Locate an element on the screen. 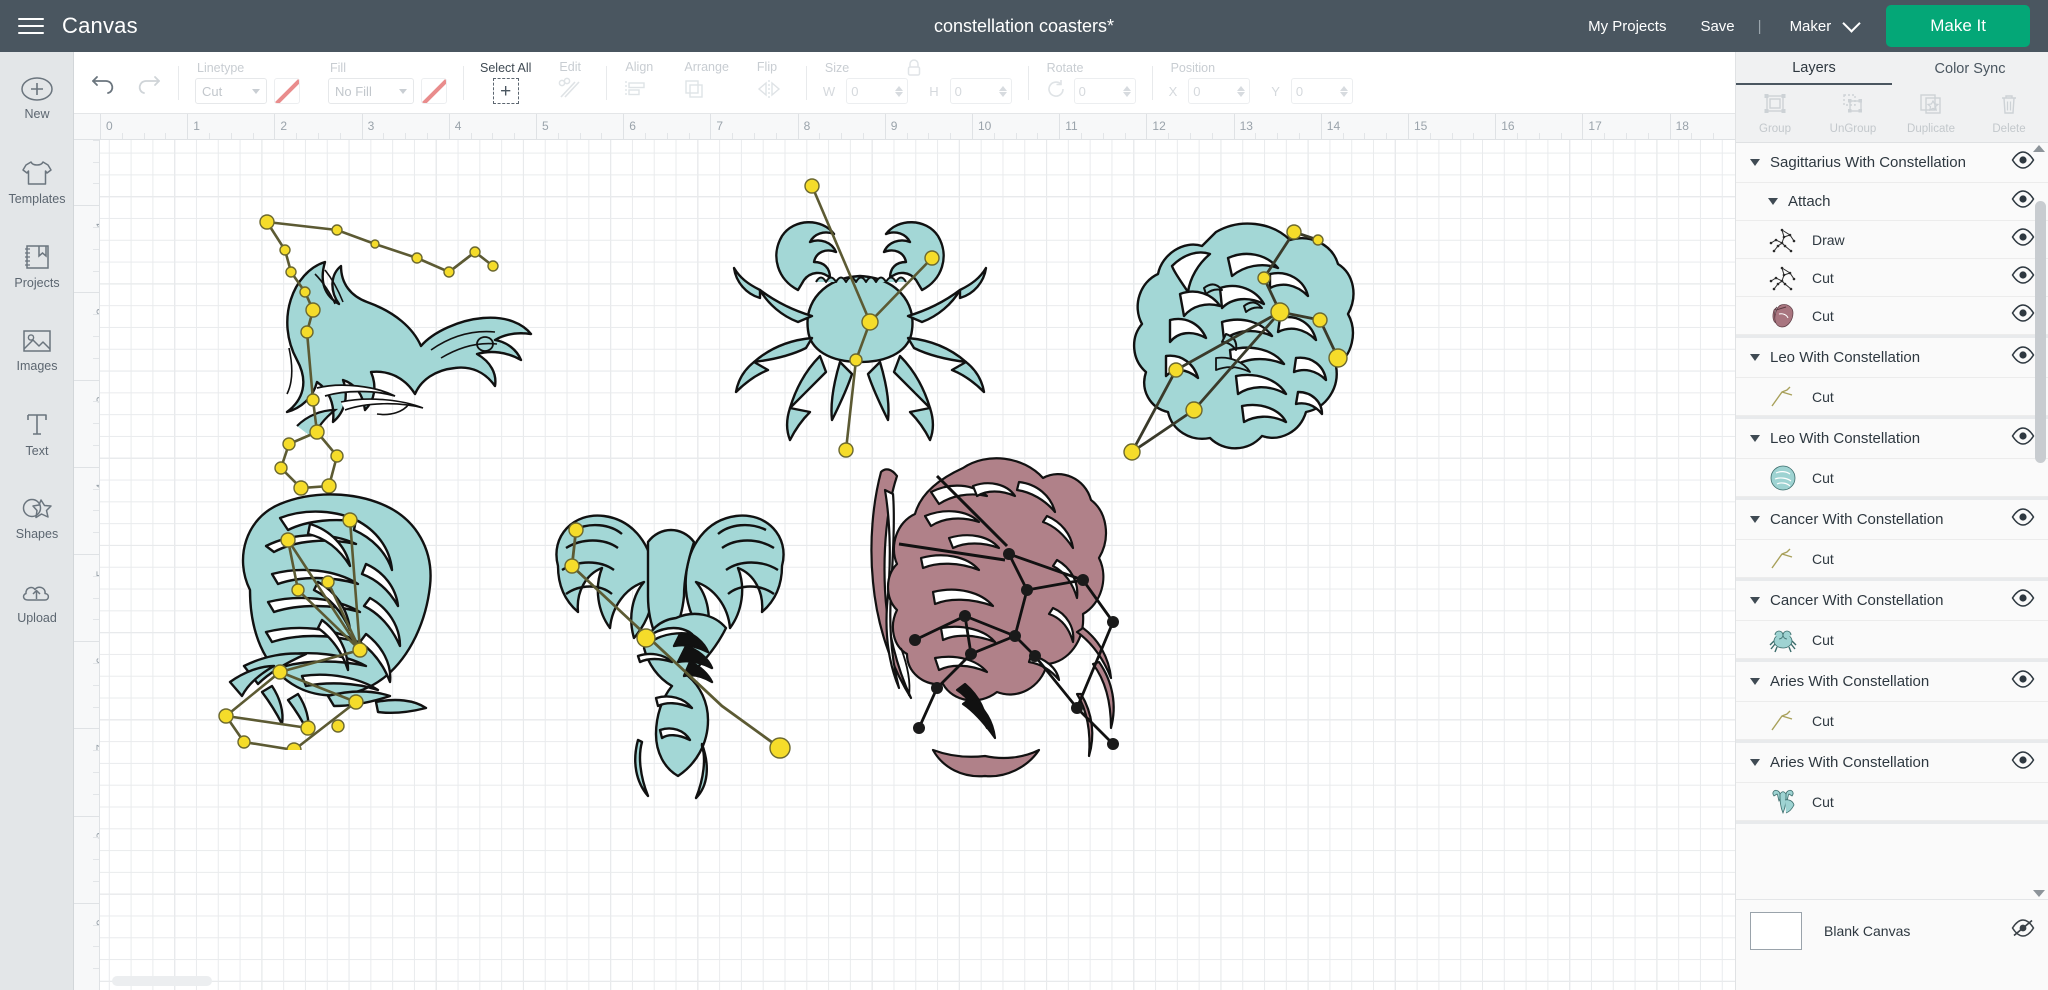 Image resolution: width=2048 pixels, height=990 pixels. arrange-group: Arrange is located at coordinates (705, 83).